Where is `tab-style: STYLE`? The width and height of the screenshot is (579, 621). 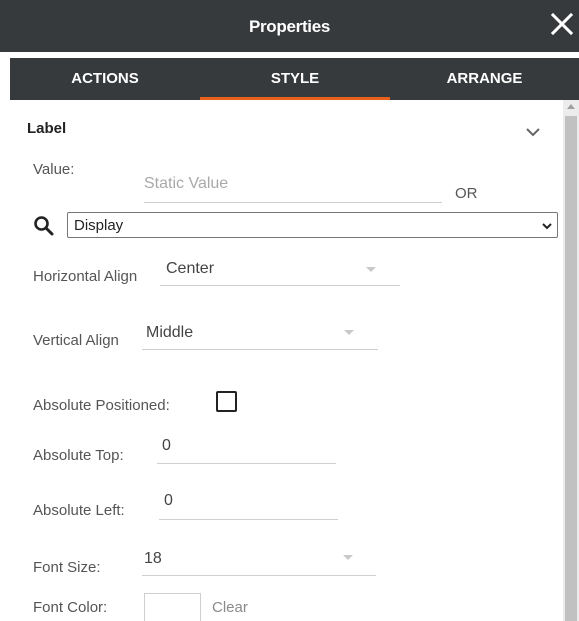
tab-style: STYLE is located at coordinates (295, 79).